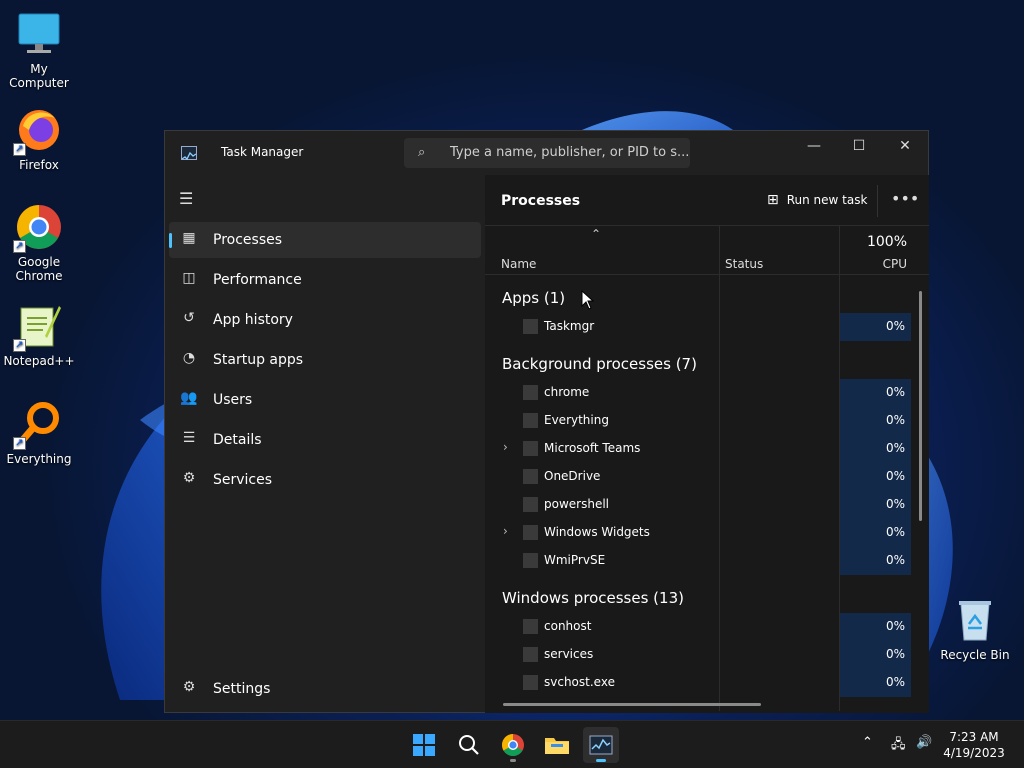 The image size is (1024, 768). What do you see at coordinates (859, 147) in the screenshot?
I see `maximize-button: ☐` at bounding box center [859, 147].